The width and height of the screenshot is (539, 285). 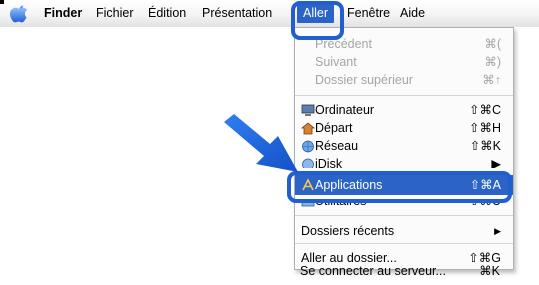 What do you see at coordinates (348, 231) in the screenshot?
I see `menu-item-label: Dossiers récents` at bounding box center [348, 231].